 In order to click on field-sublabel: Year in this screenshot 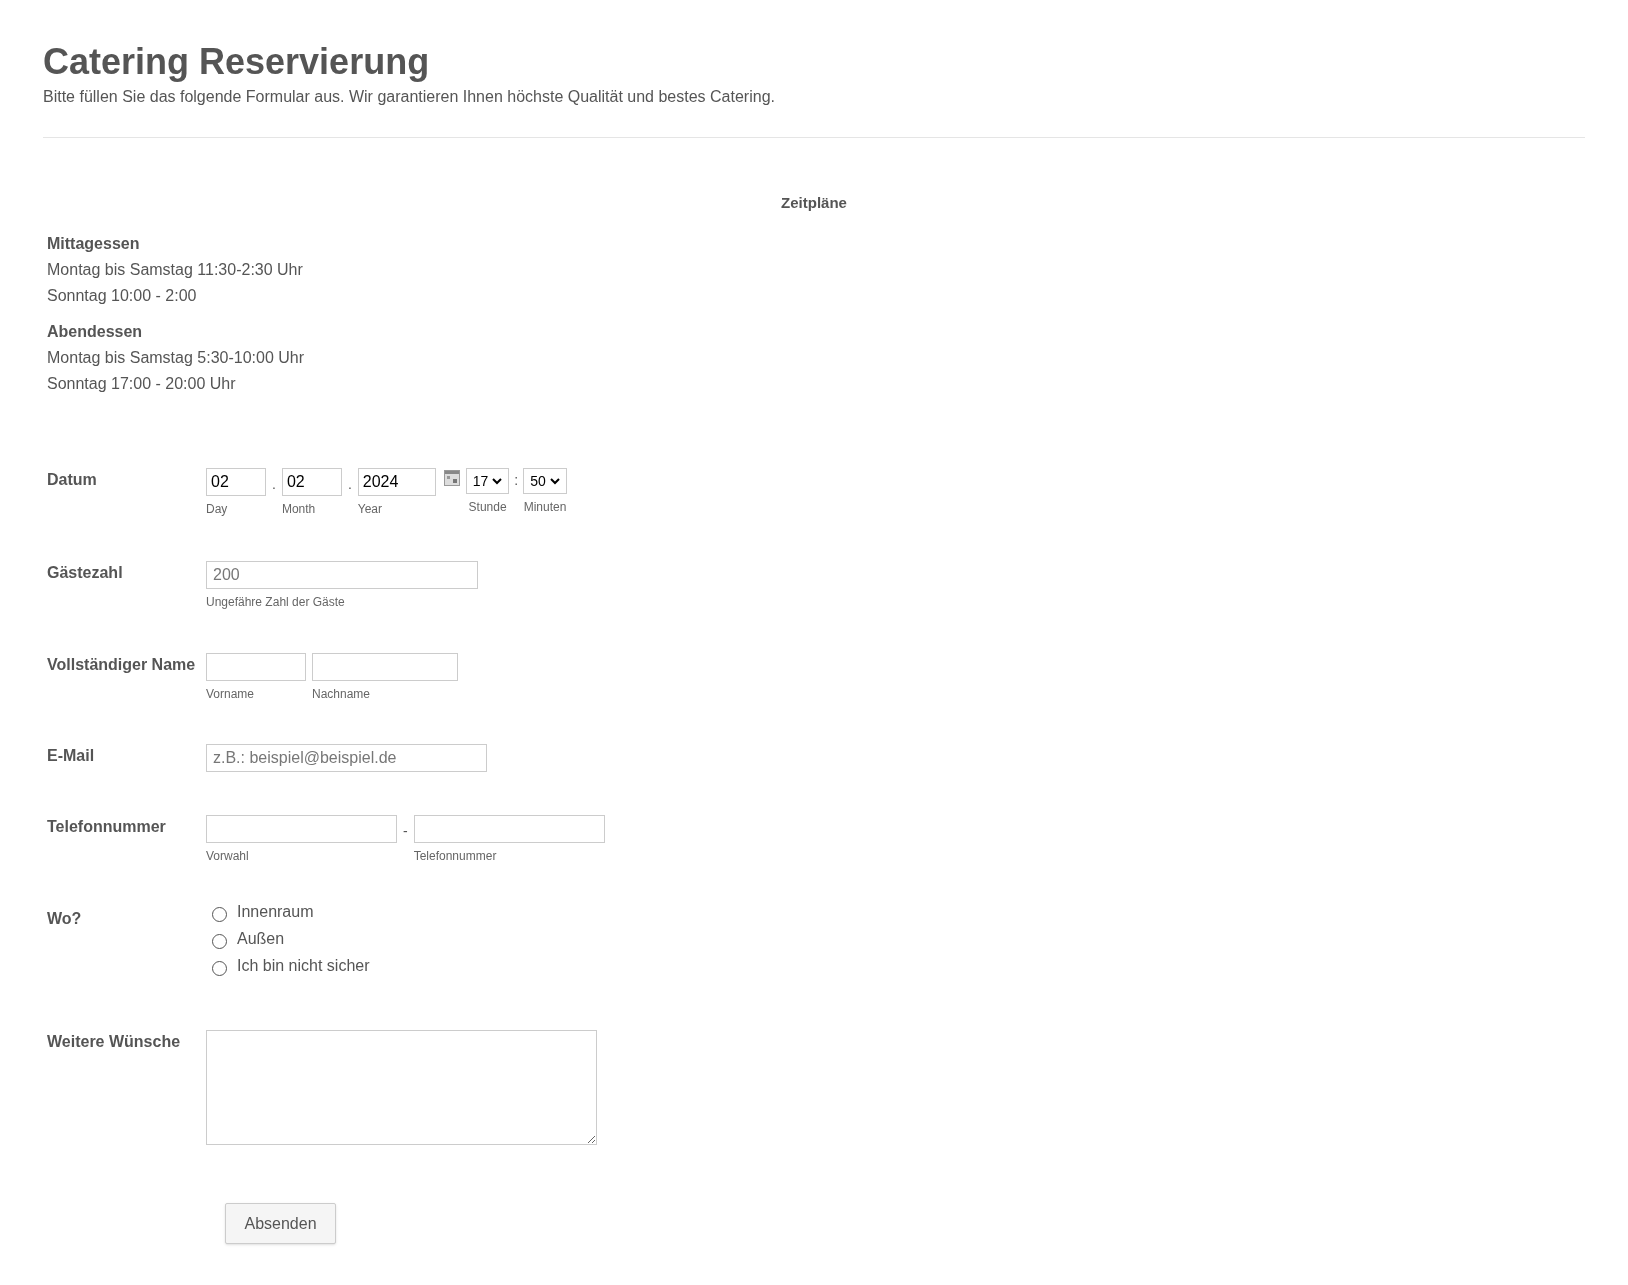, I will do `click(370, 510)`.